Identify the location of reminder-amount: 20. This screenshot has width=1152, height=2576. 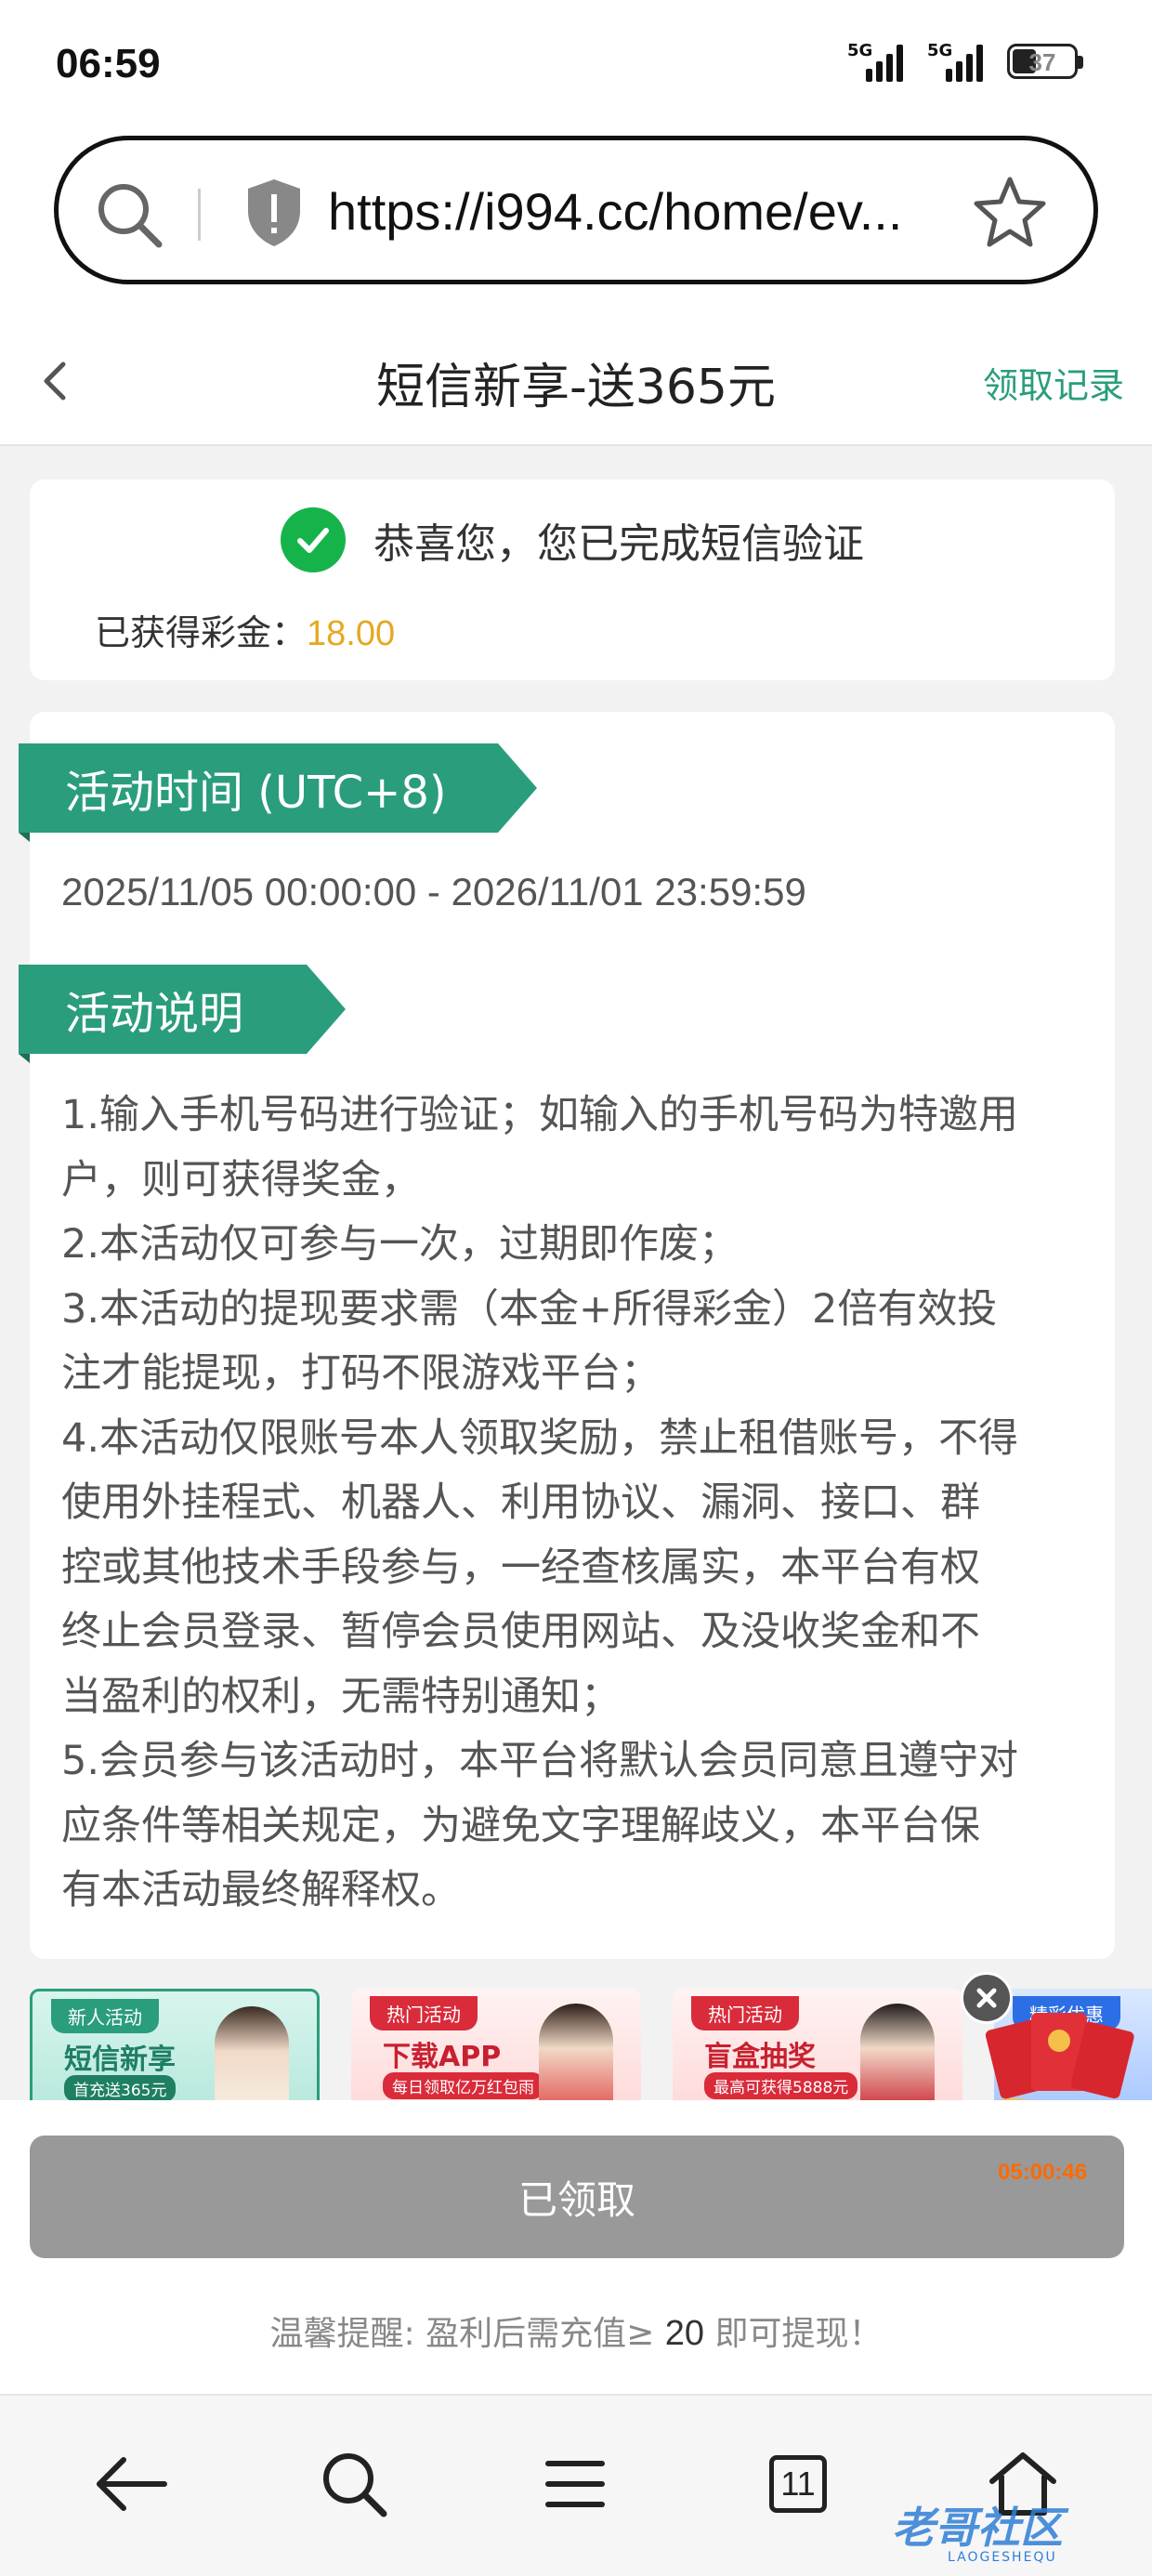
(684, 2333).